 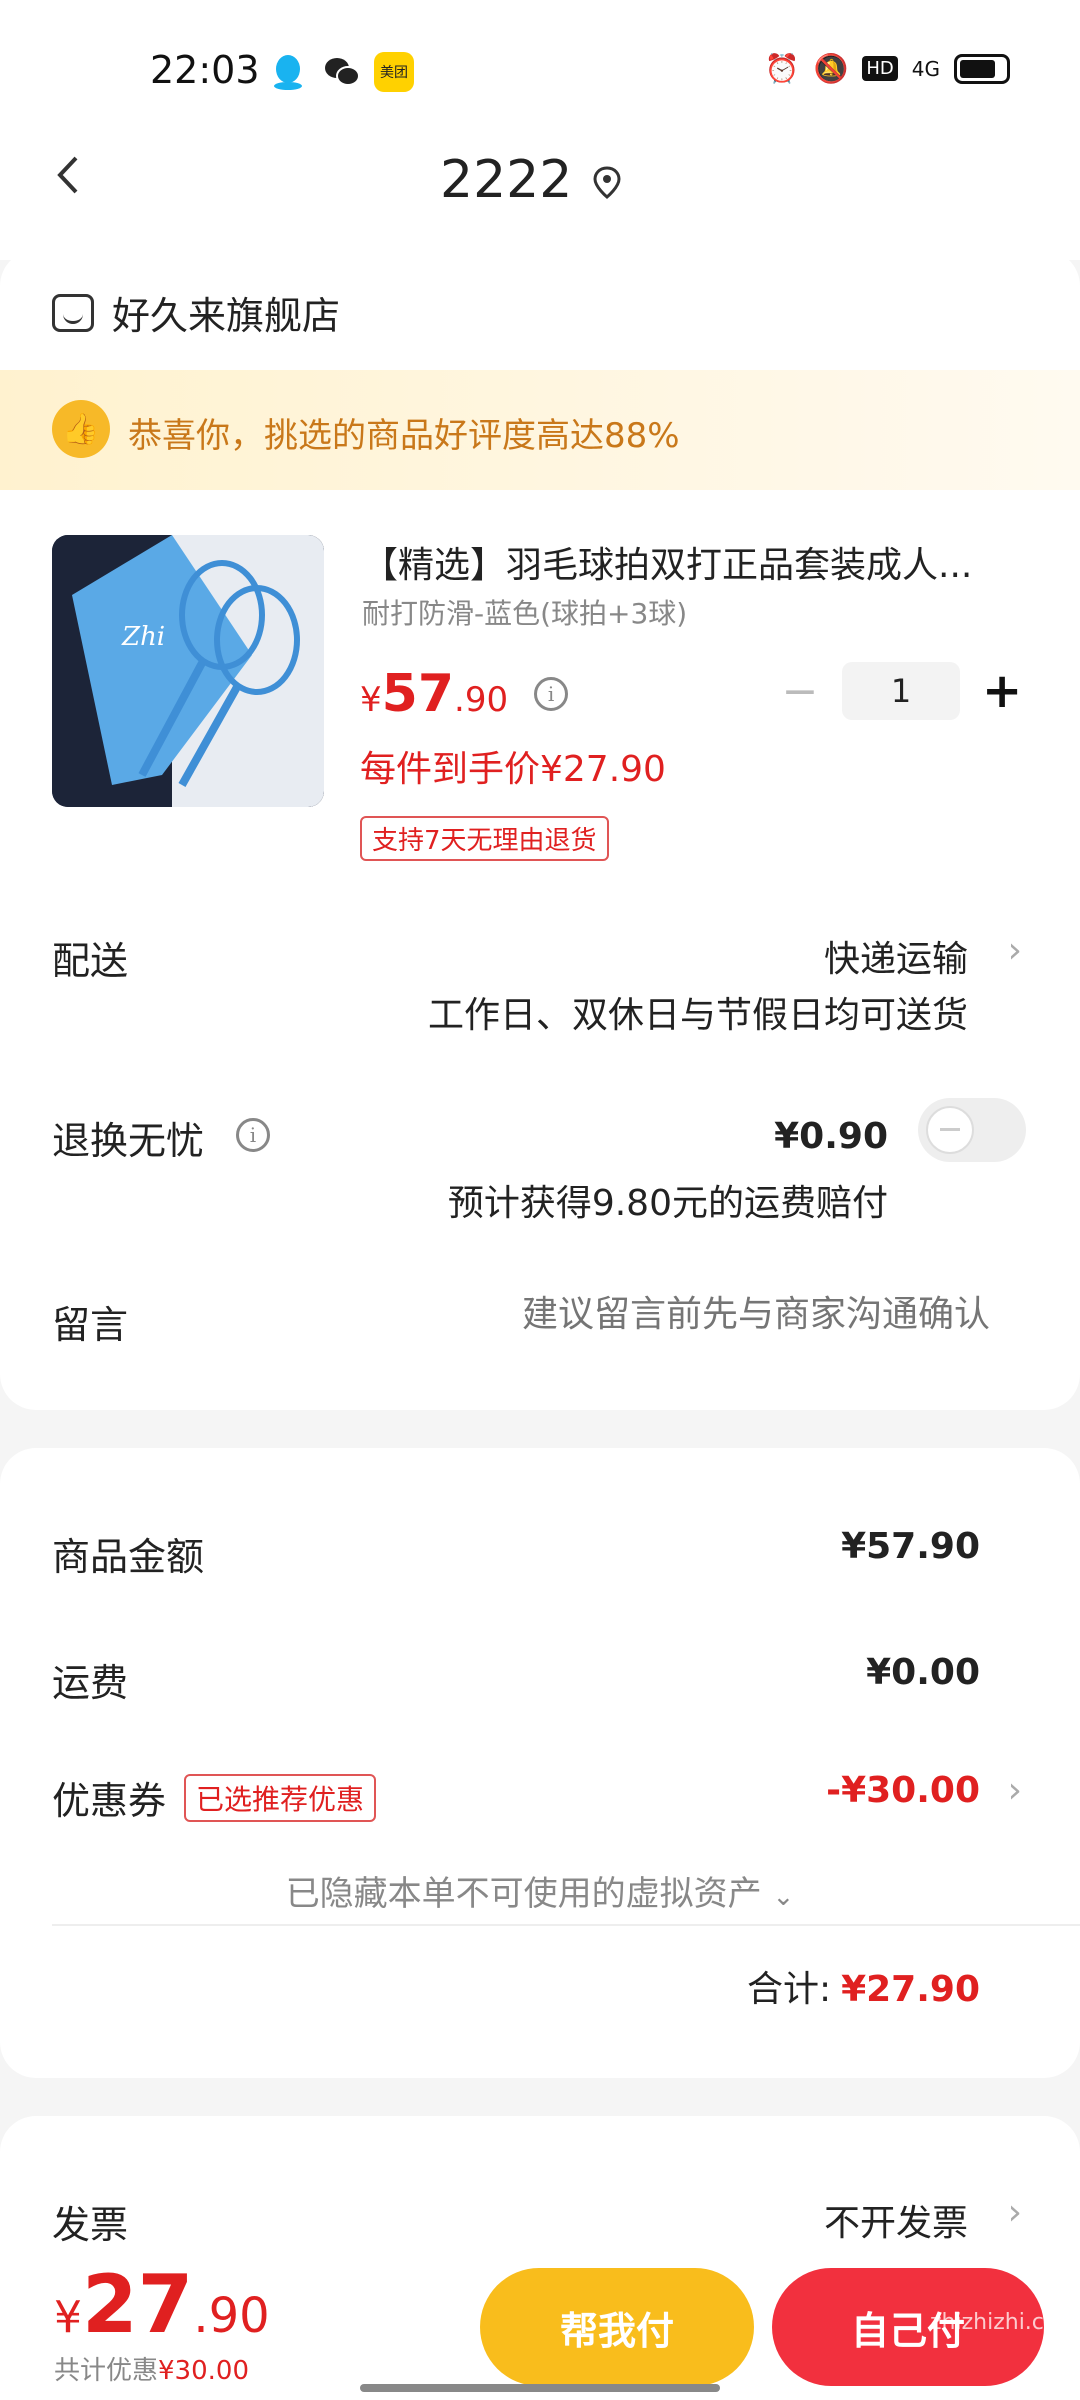 I want to click on back-icon, so click(x=72, y=180).